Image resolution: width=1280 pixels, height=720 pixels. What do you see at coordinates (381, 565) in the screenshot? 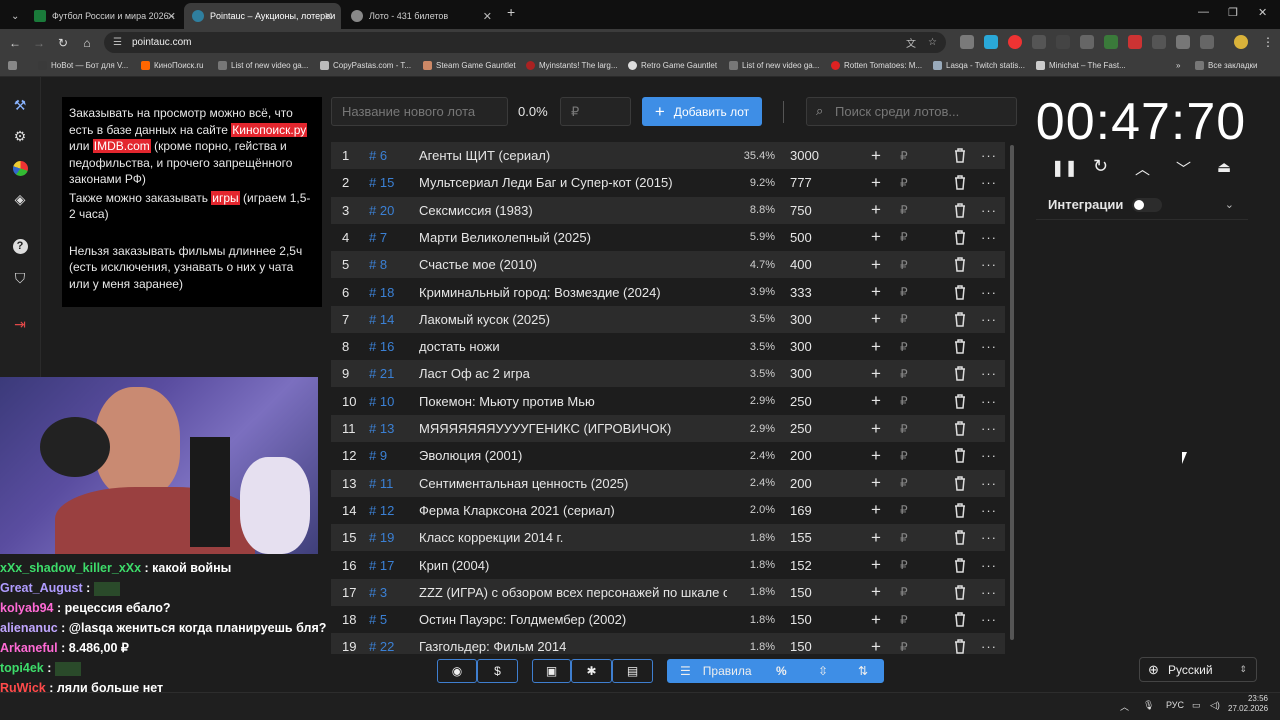
I see `lot-id-link: # 17` at bounding box center [381, 565].